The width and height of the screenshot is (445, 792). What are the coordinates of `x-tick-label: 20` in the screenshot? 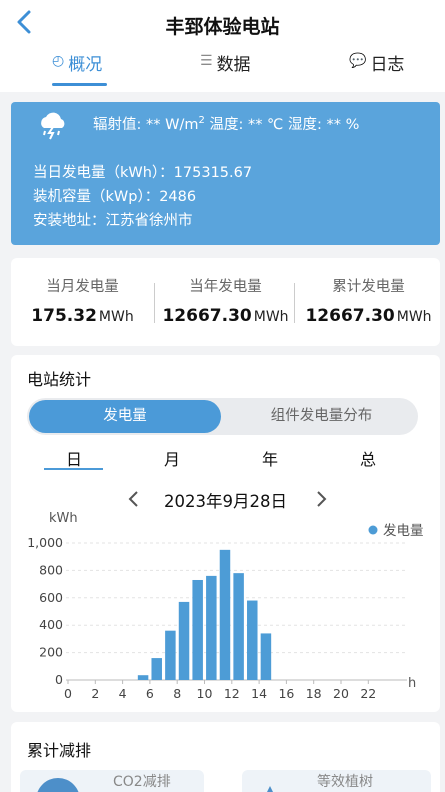 It's located at (341, 693).